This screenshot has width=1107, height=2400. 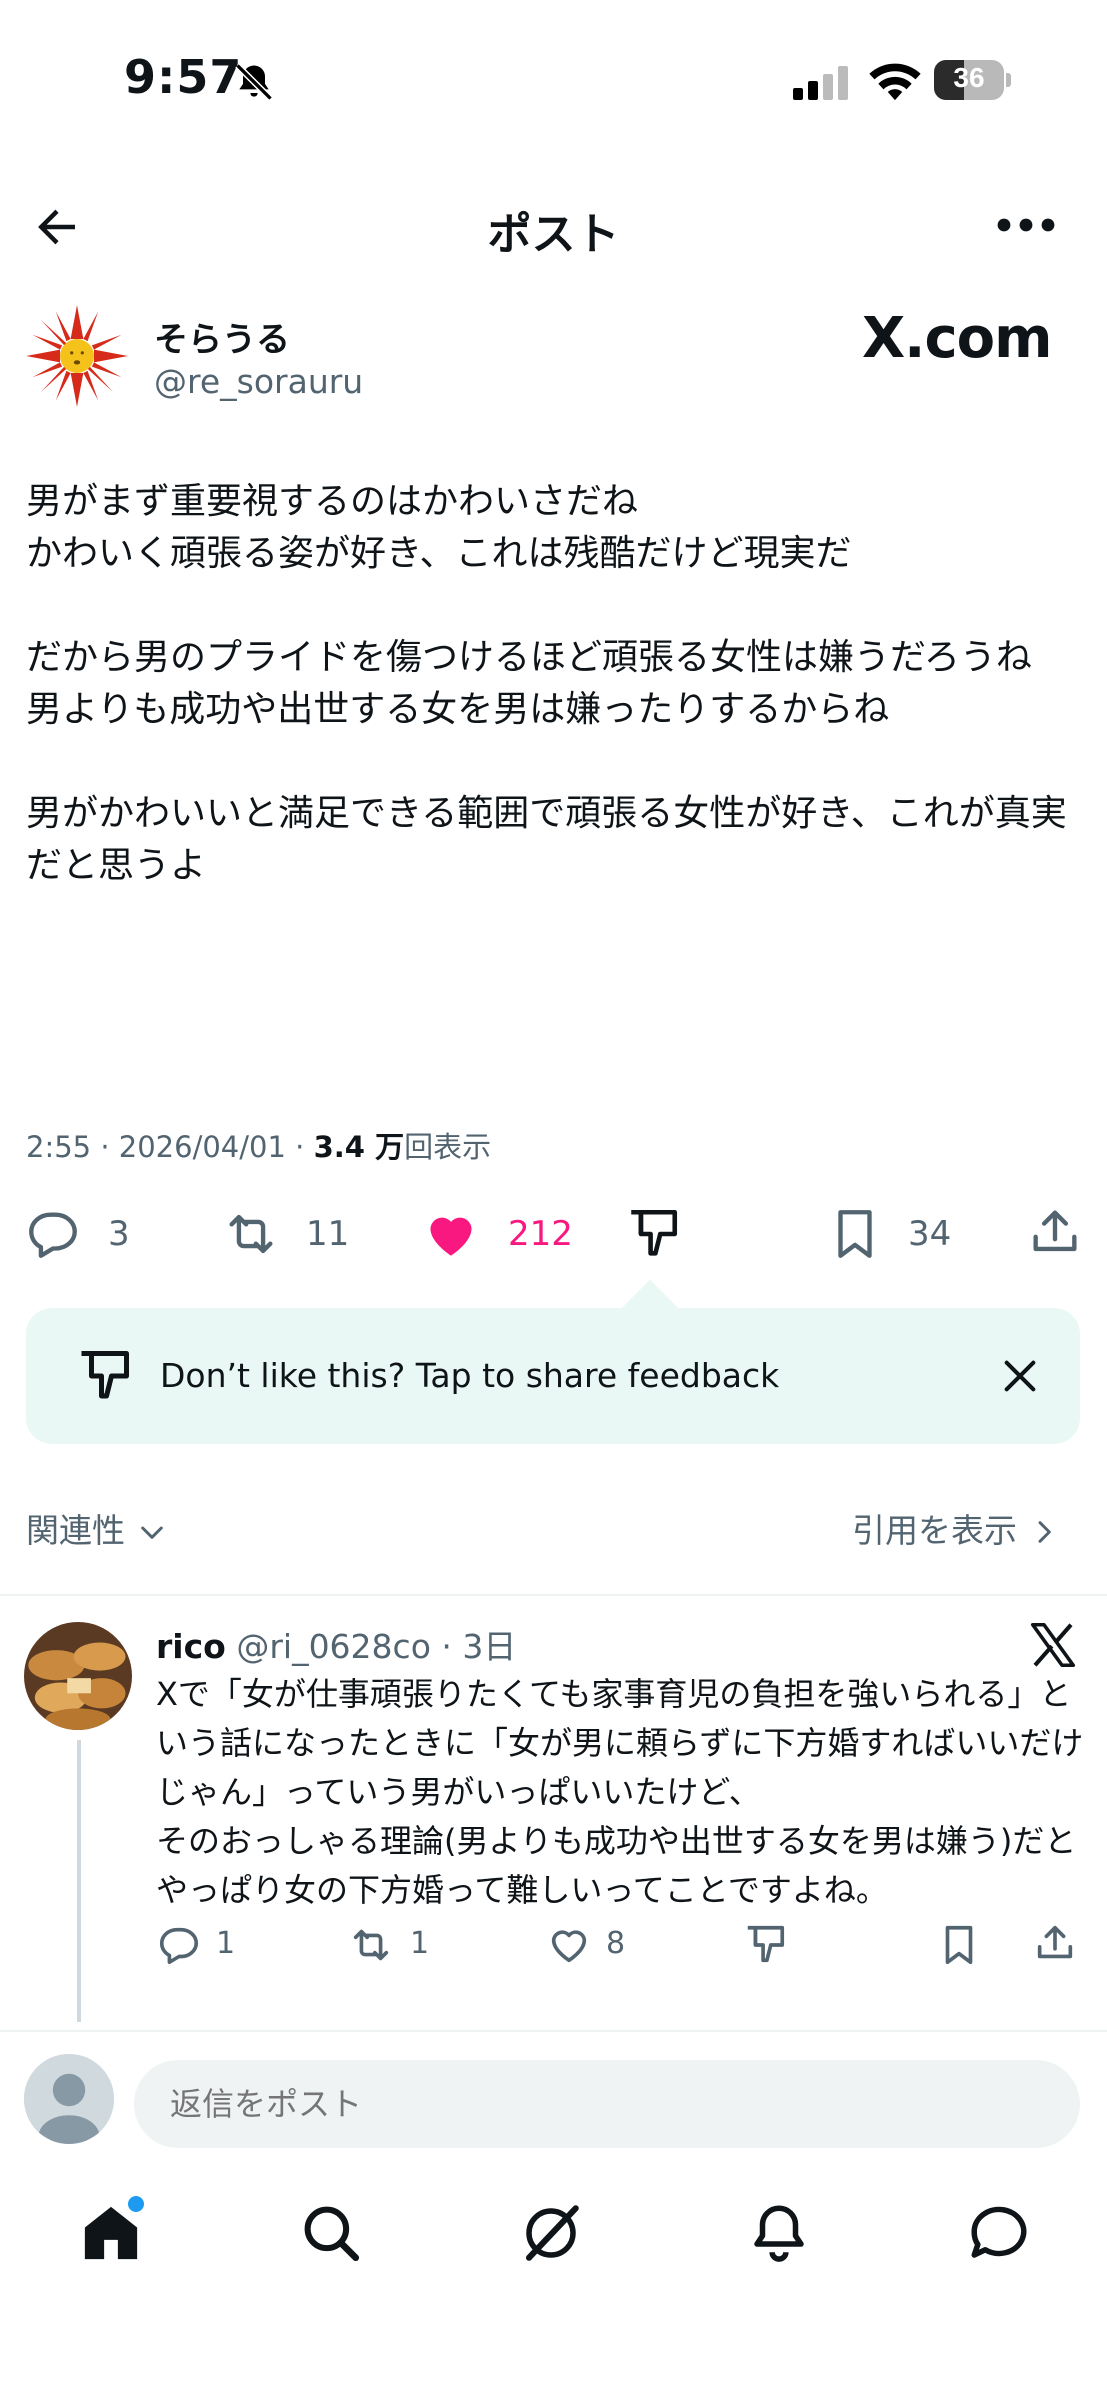 I want to click on thread-line, so click(x=79, y=1881).